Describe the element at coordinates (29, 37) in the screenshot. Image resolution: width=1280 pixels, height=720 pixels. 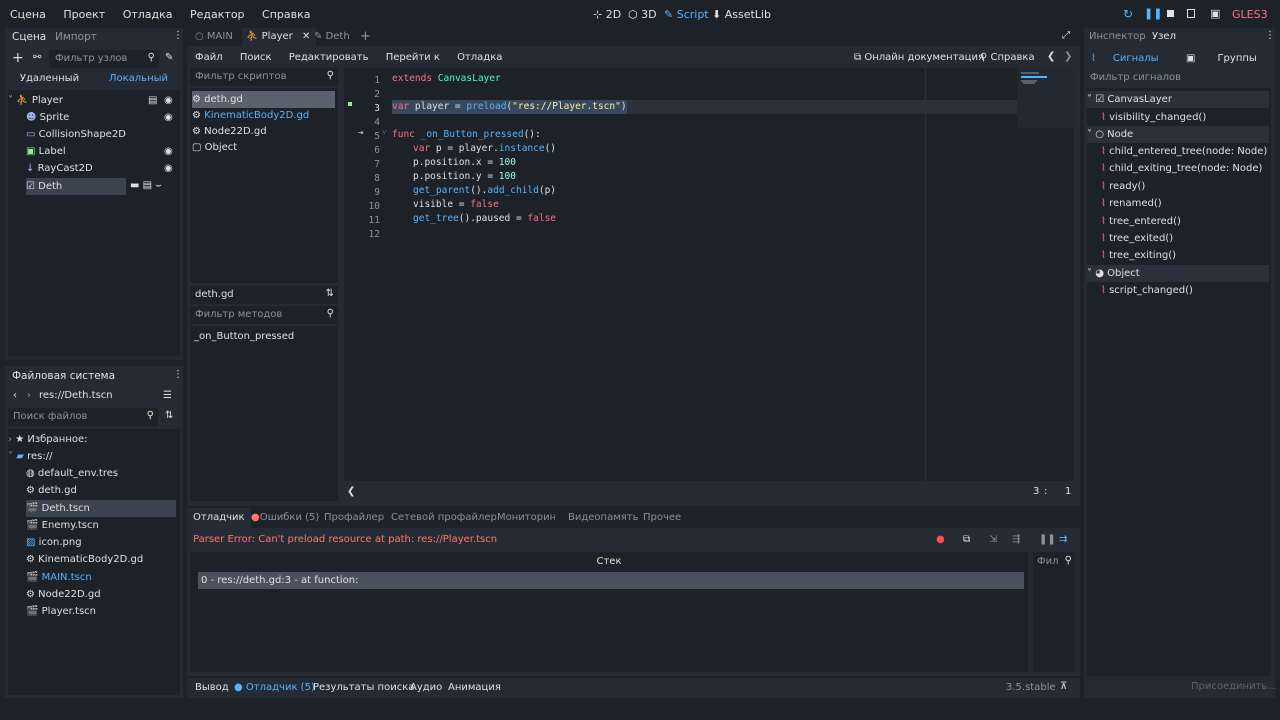
I see `tab-scene: Сцена` at that location.